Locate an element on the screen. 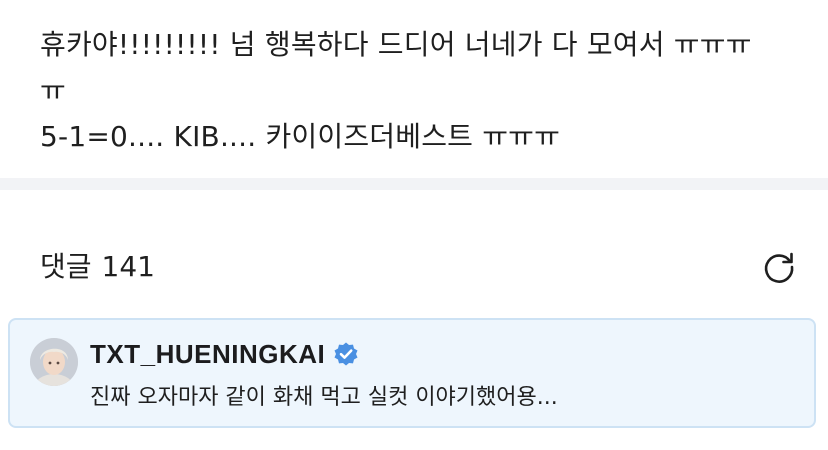 Image resolution: width=828 pixels, height=450 pixels. comments-header: 댓글 141 is located at coordinates (417, 267).